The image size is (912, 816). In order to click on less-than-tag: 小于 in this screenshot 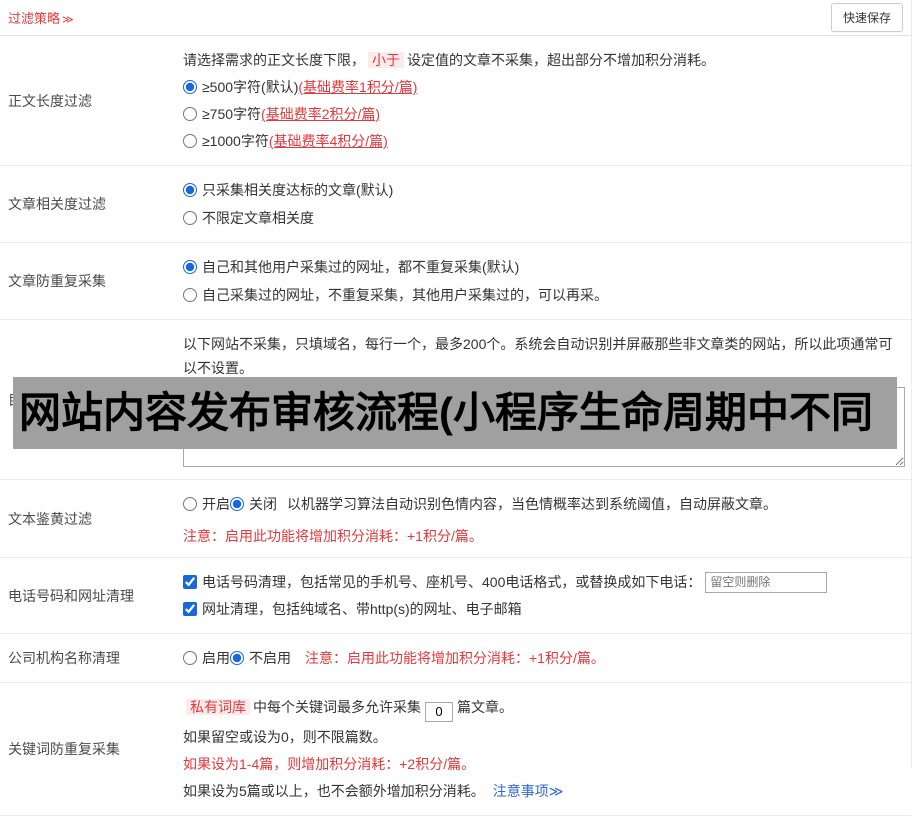, I will do `click(386, 60)`.